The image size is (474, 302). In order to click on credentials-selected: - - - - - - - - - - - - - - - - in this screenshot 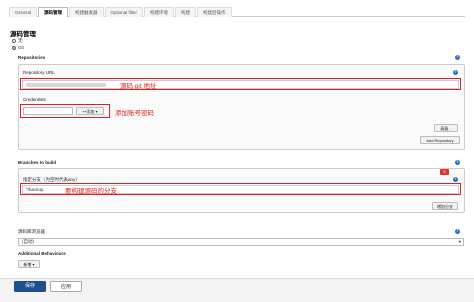, I will do `click(48, 110)`.